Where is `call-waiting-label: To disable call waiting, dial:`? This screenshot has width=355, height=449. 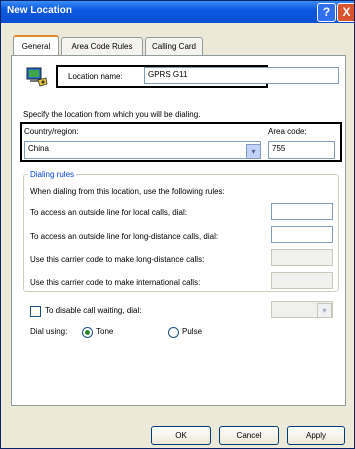
call-waiting-label: To disable call waiting, dial: is located at coordinates (93, 310).